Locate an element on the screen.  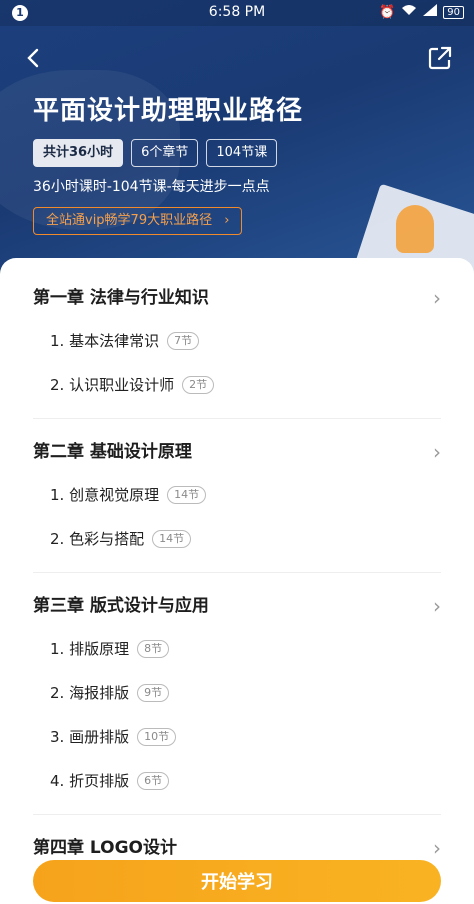
lesson-item: 2. 海报排版 9节 is located at coordinates (110, 693).